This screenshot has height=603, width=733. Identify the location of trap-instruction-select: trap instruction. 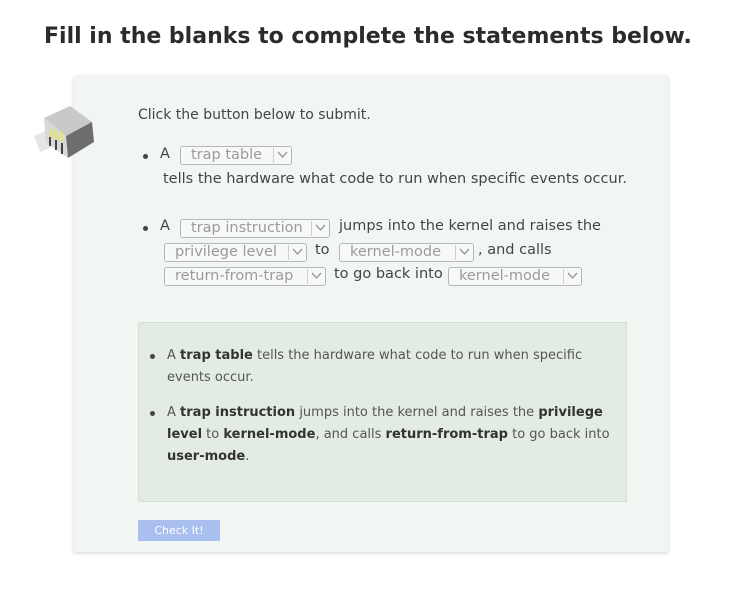
(255, 228).